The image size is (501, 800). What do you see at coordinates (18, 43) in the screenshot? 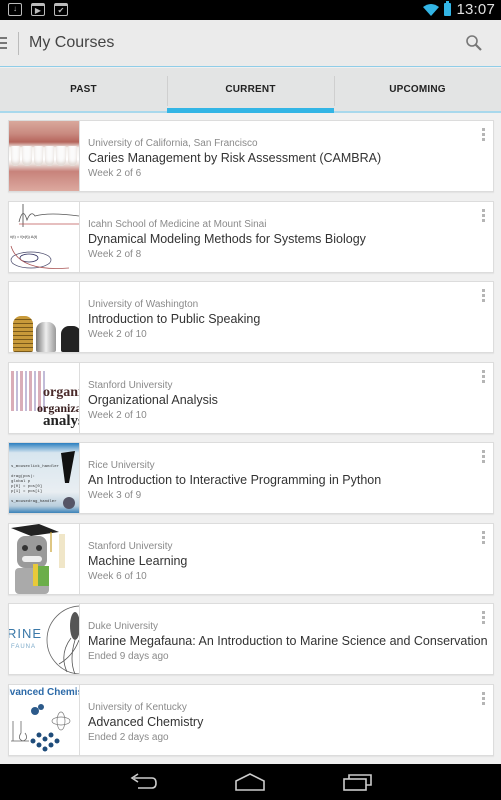
I see `action-bar-divider` at bounding box center [18, 43].